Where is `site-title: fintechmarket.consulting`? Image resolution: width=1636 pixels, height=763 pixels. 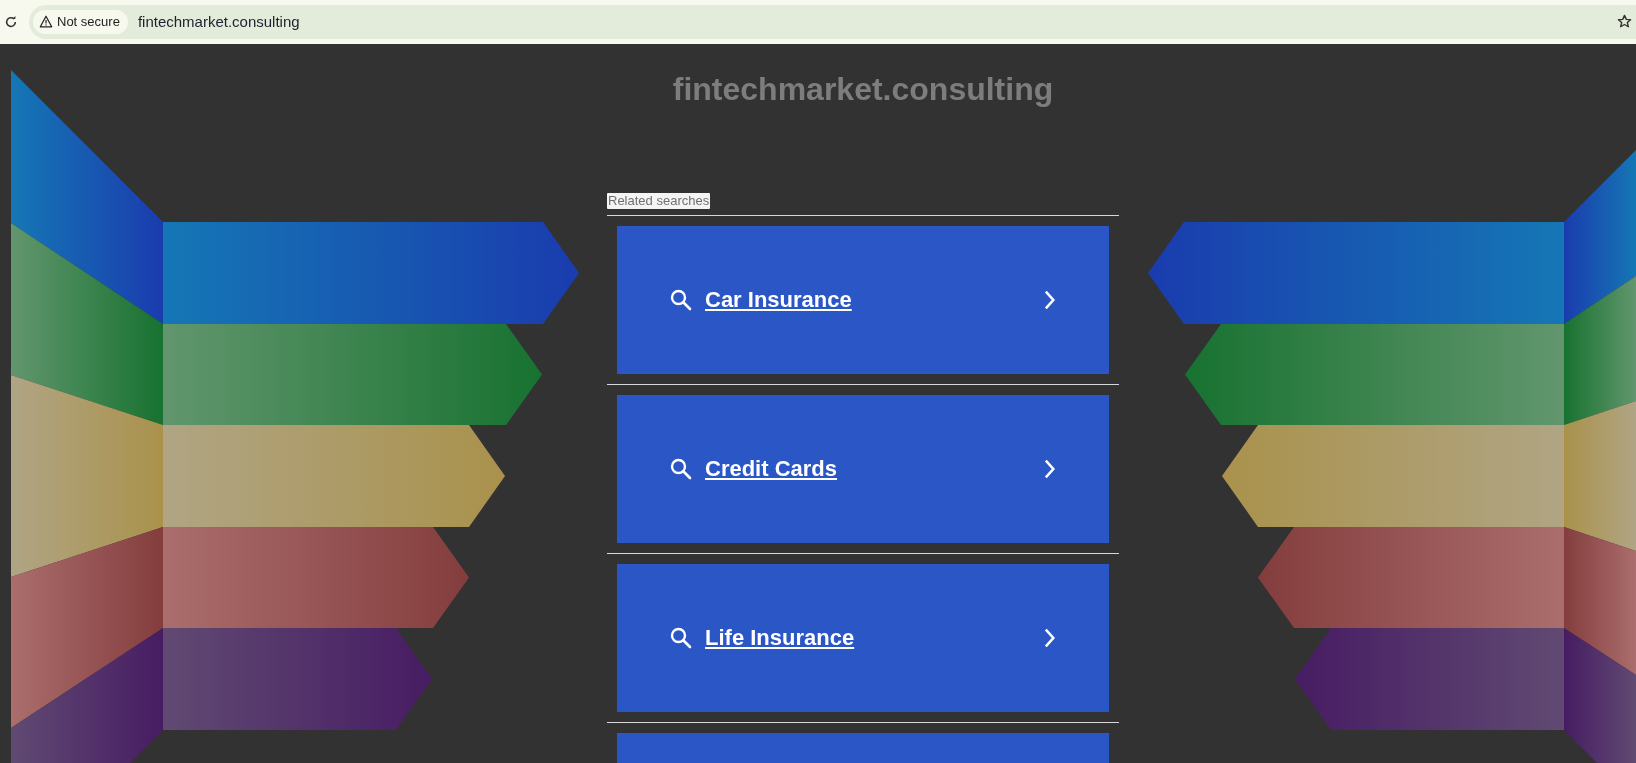
site-title: fintechmarket.consulting is located at coordinates (863, 89).